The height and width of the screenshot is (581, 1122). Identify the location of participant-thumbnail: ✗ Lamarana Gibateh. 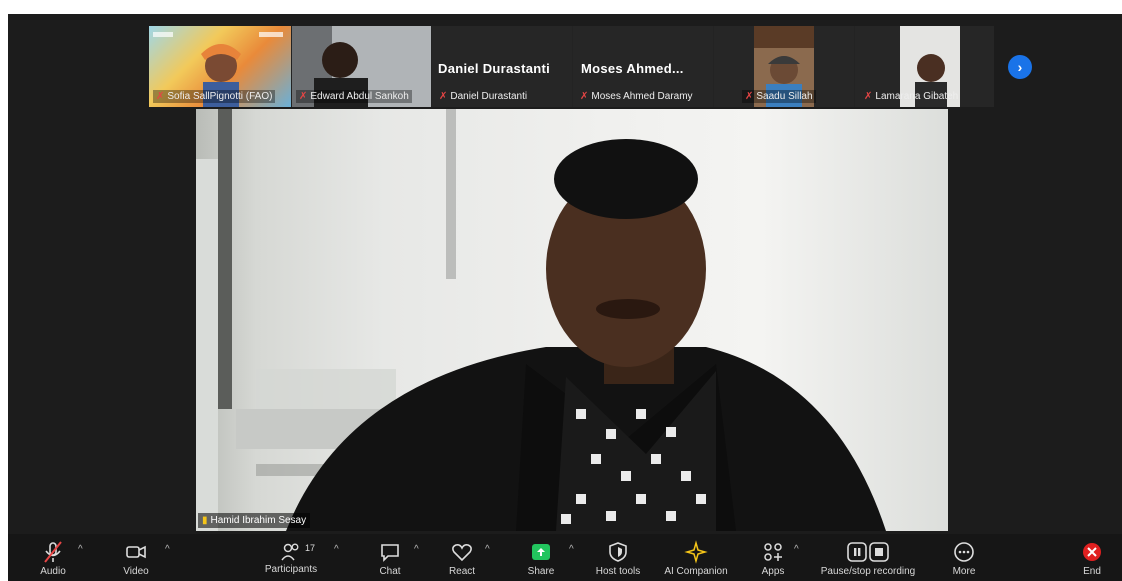
(924, 66).